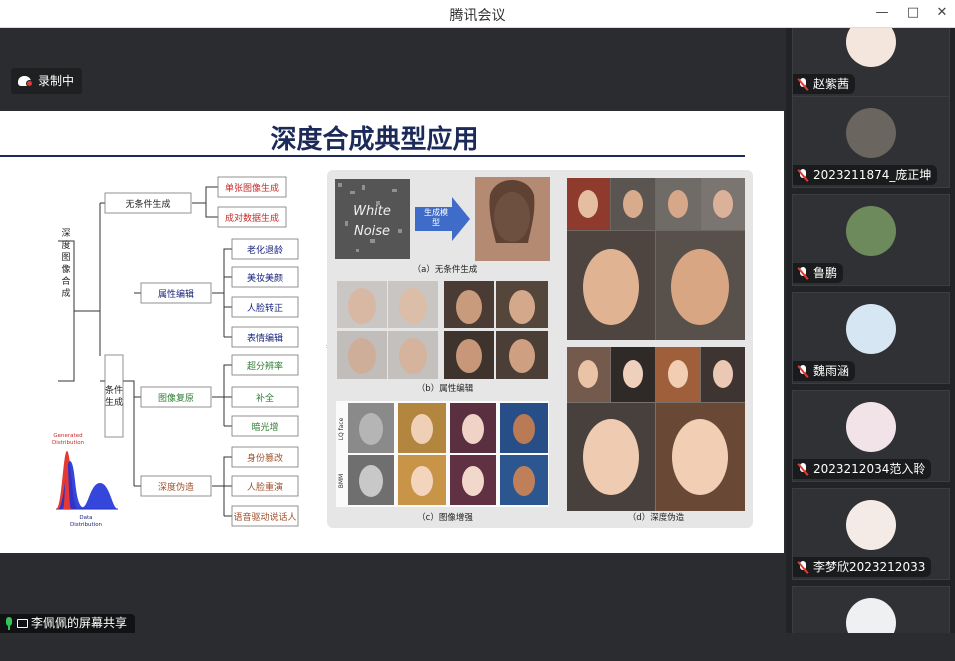 This screenshot has width=955, height=661. I want to click on participant-name: 鲁鹏, so click(825, 273).